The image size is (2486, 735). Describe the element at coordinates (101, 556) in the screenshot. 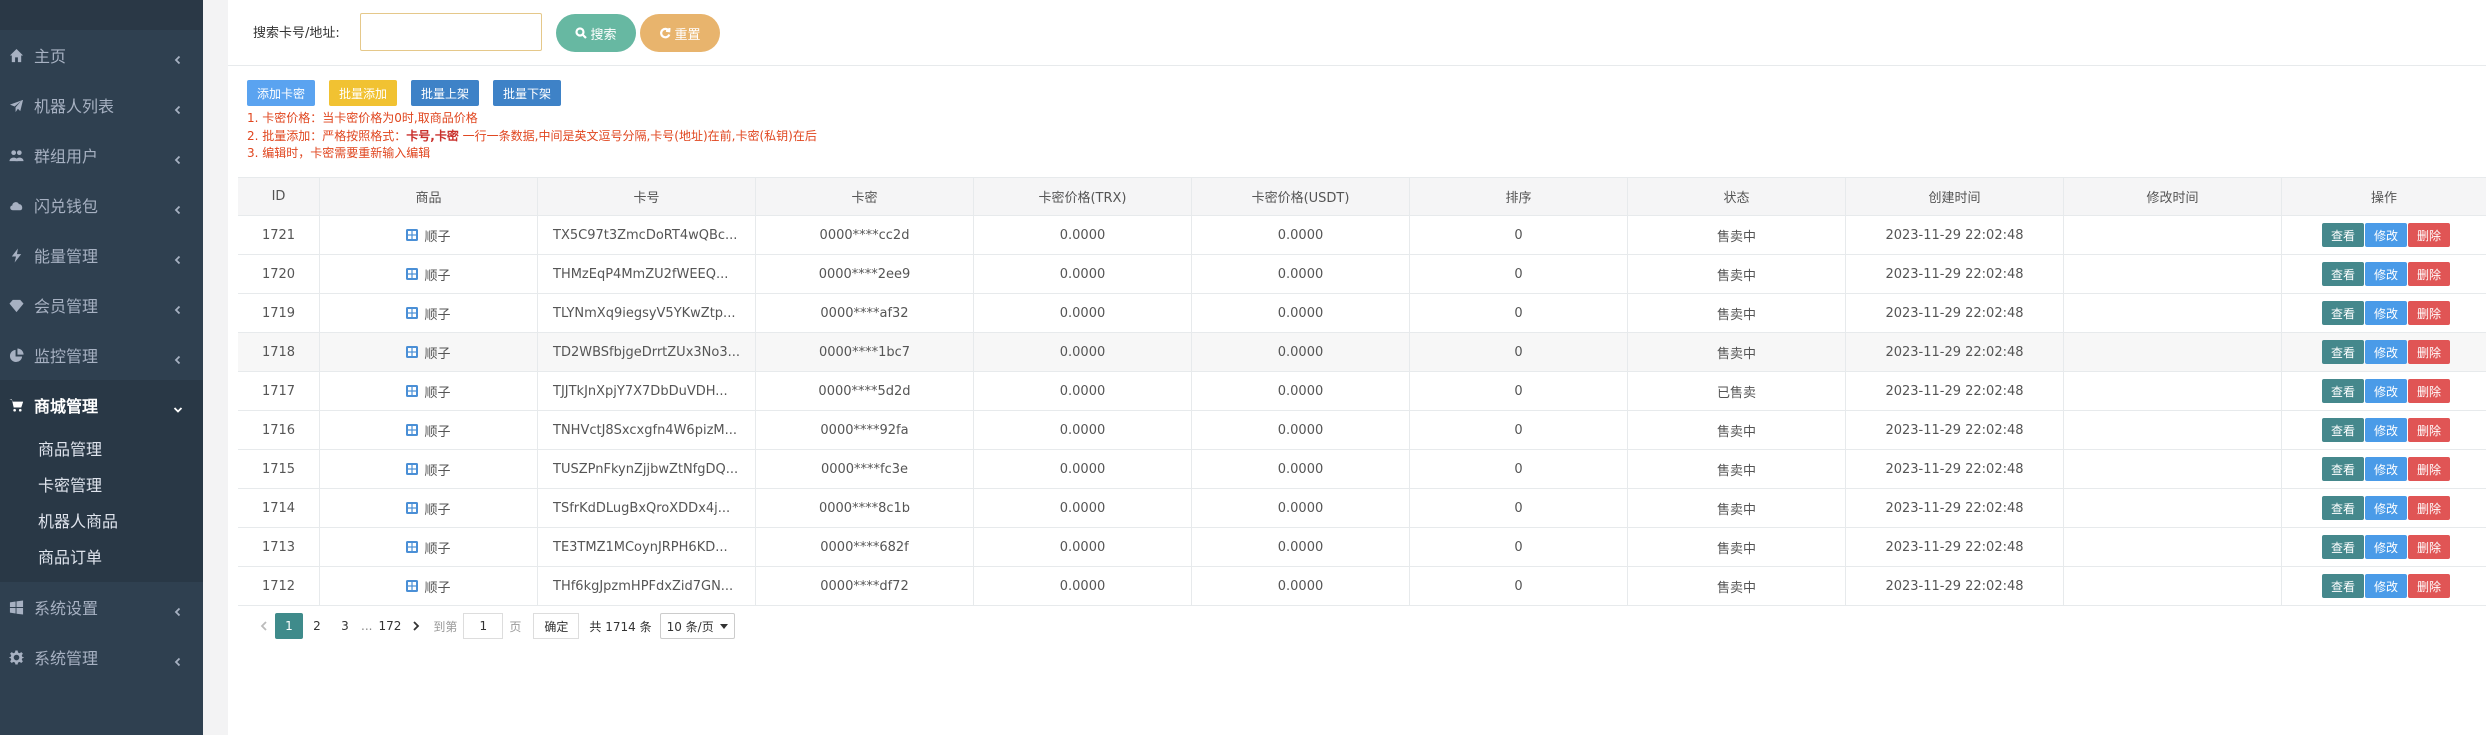

I see `submenu-item: 商品订单` at that location.